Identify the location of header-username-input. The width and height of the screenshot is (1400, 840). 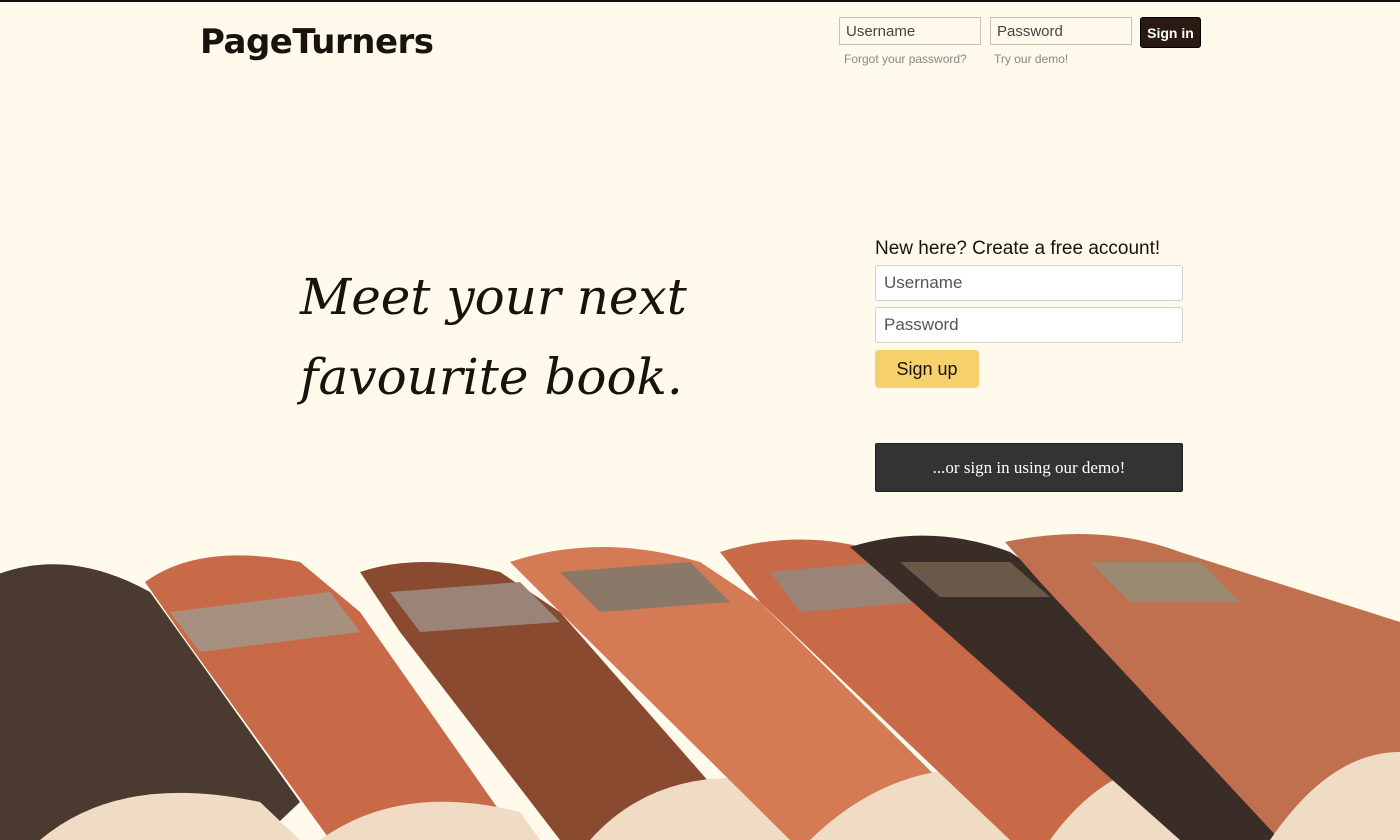
(910, 31).